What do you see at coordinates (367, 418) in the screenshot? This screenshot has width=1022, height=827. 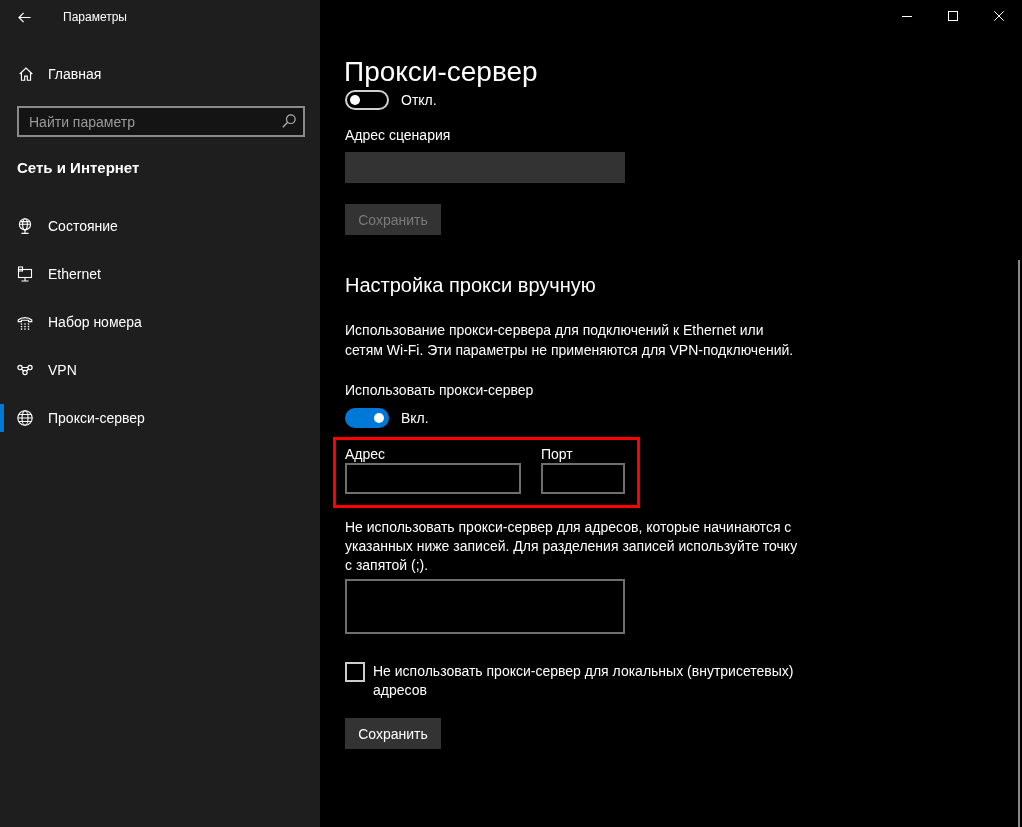 I see `toggle-switch` at bounding box center [367, 418].